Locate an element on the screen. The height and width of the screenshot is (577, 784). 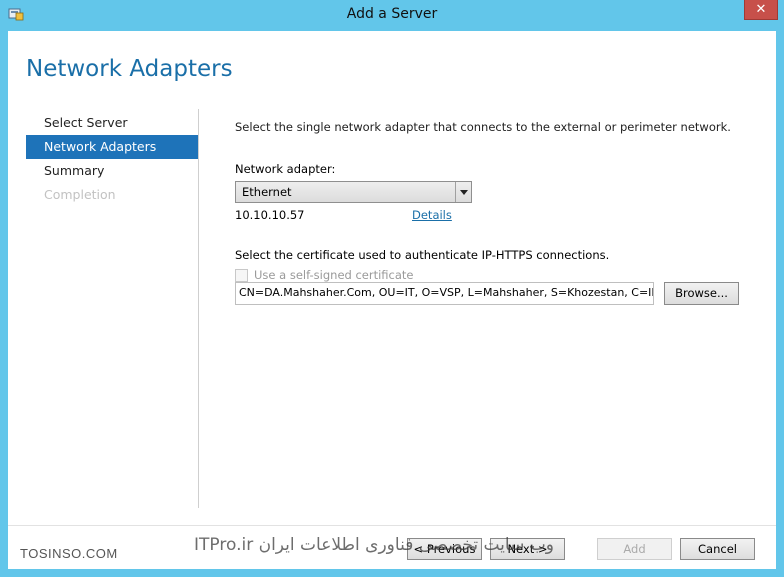
next-button: Next > is located at coordinates (527, 549).